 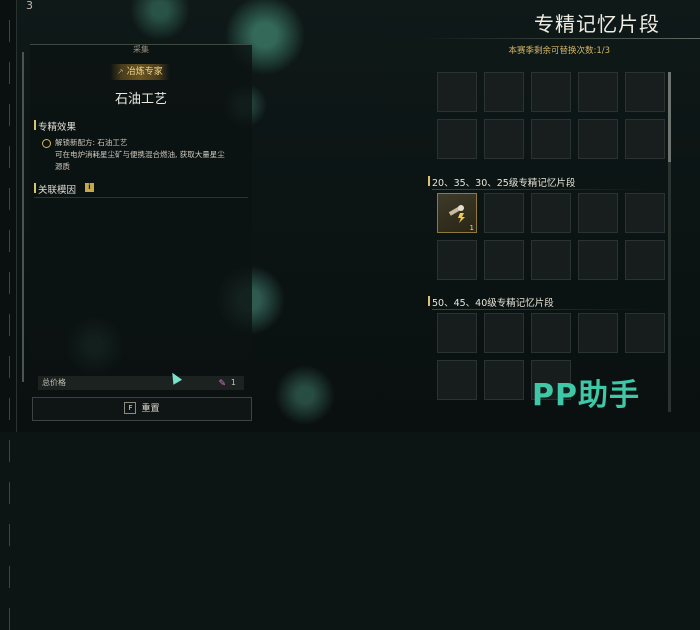 I want to click on related-heading: 关联模因, so click(x=54, y=189).